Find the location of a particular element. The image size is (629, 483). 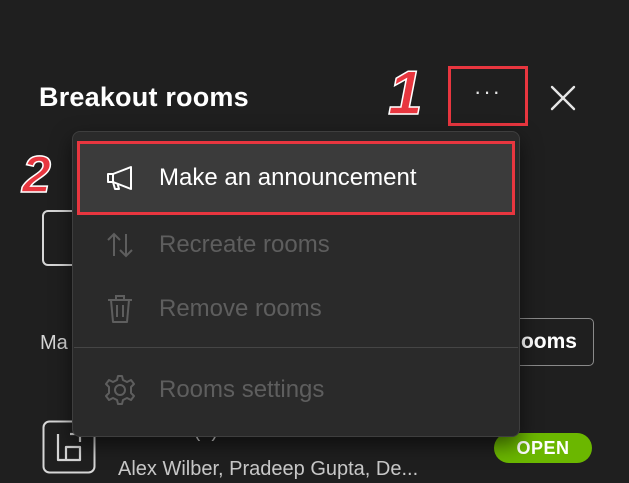

menu-item-make-announcement: Make an announcement is located at coordinates (296, 178).